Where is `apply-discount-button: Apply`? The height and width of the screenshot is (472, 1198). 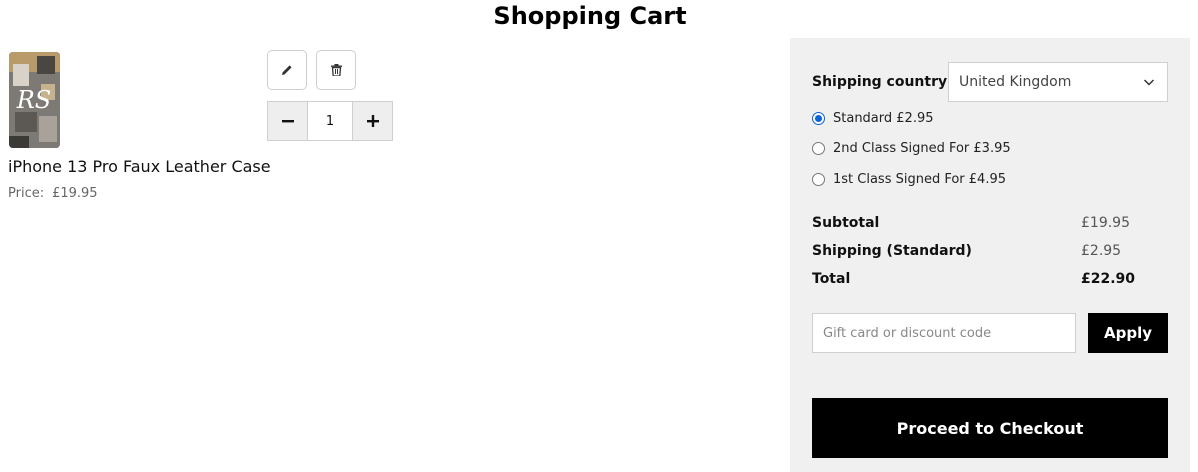
apply-discount-button: Apply is located at coordinates (1128, 333).